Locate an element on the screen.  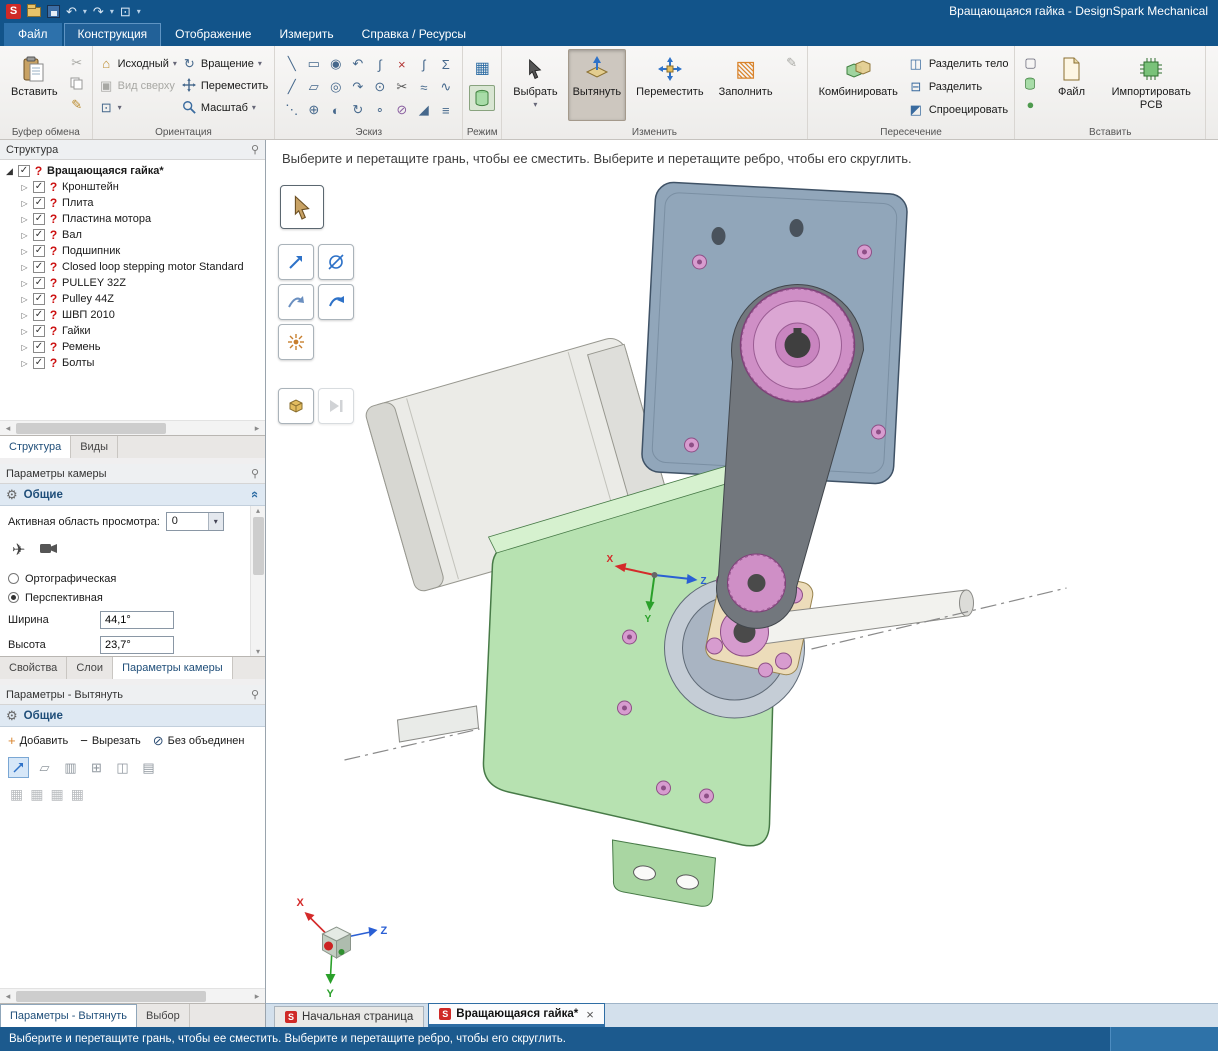
save-button is located at coordinates (53, 11).